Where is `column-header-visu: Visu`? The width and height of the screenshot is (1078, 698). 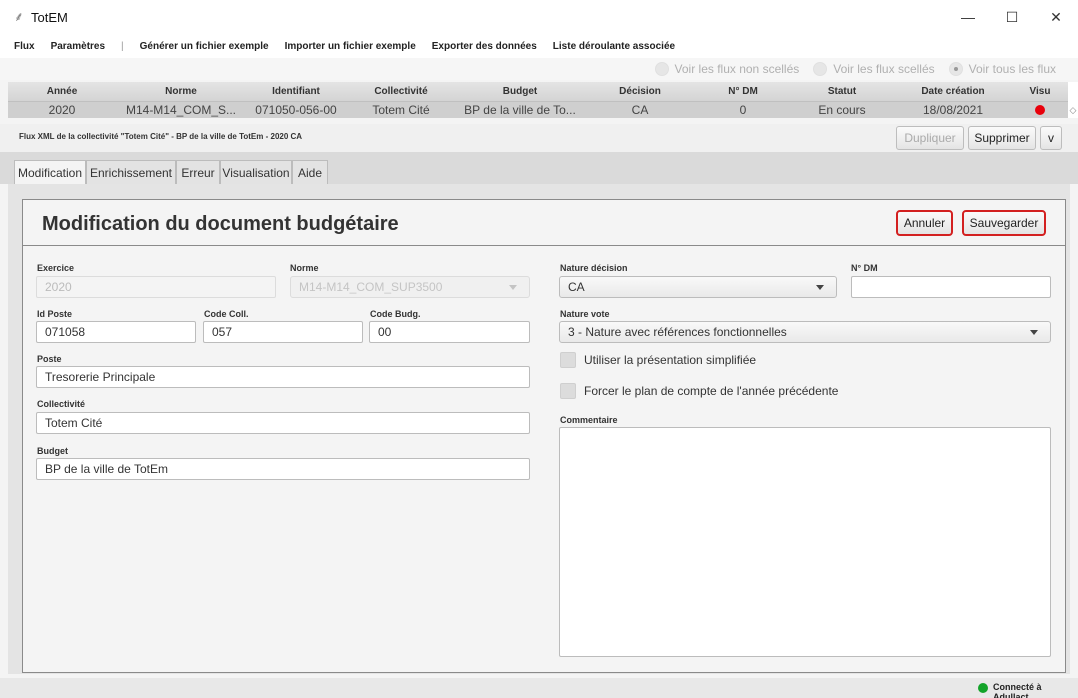 column-header-visu: Visu is located at coordinates (1040, 91).